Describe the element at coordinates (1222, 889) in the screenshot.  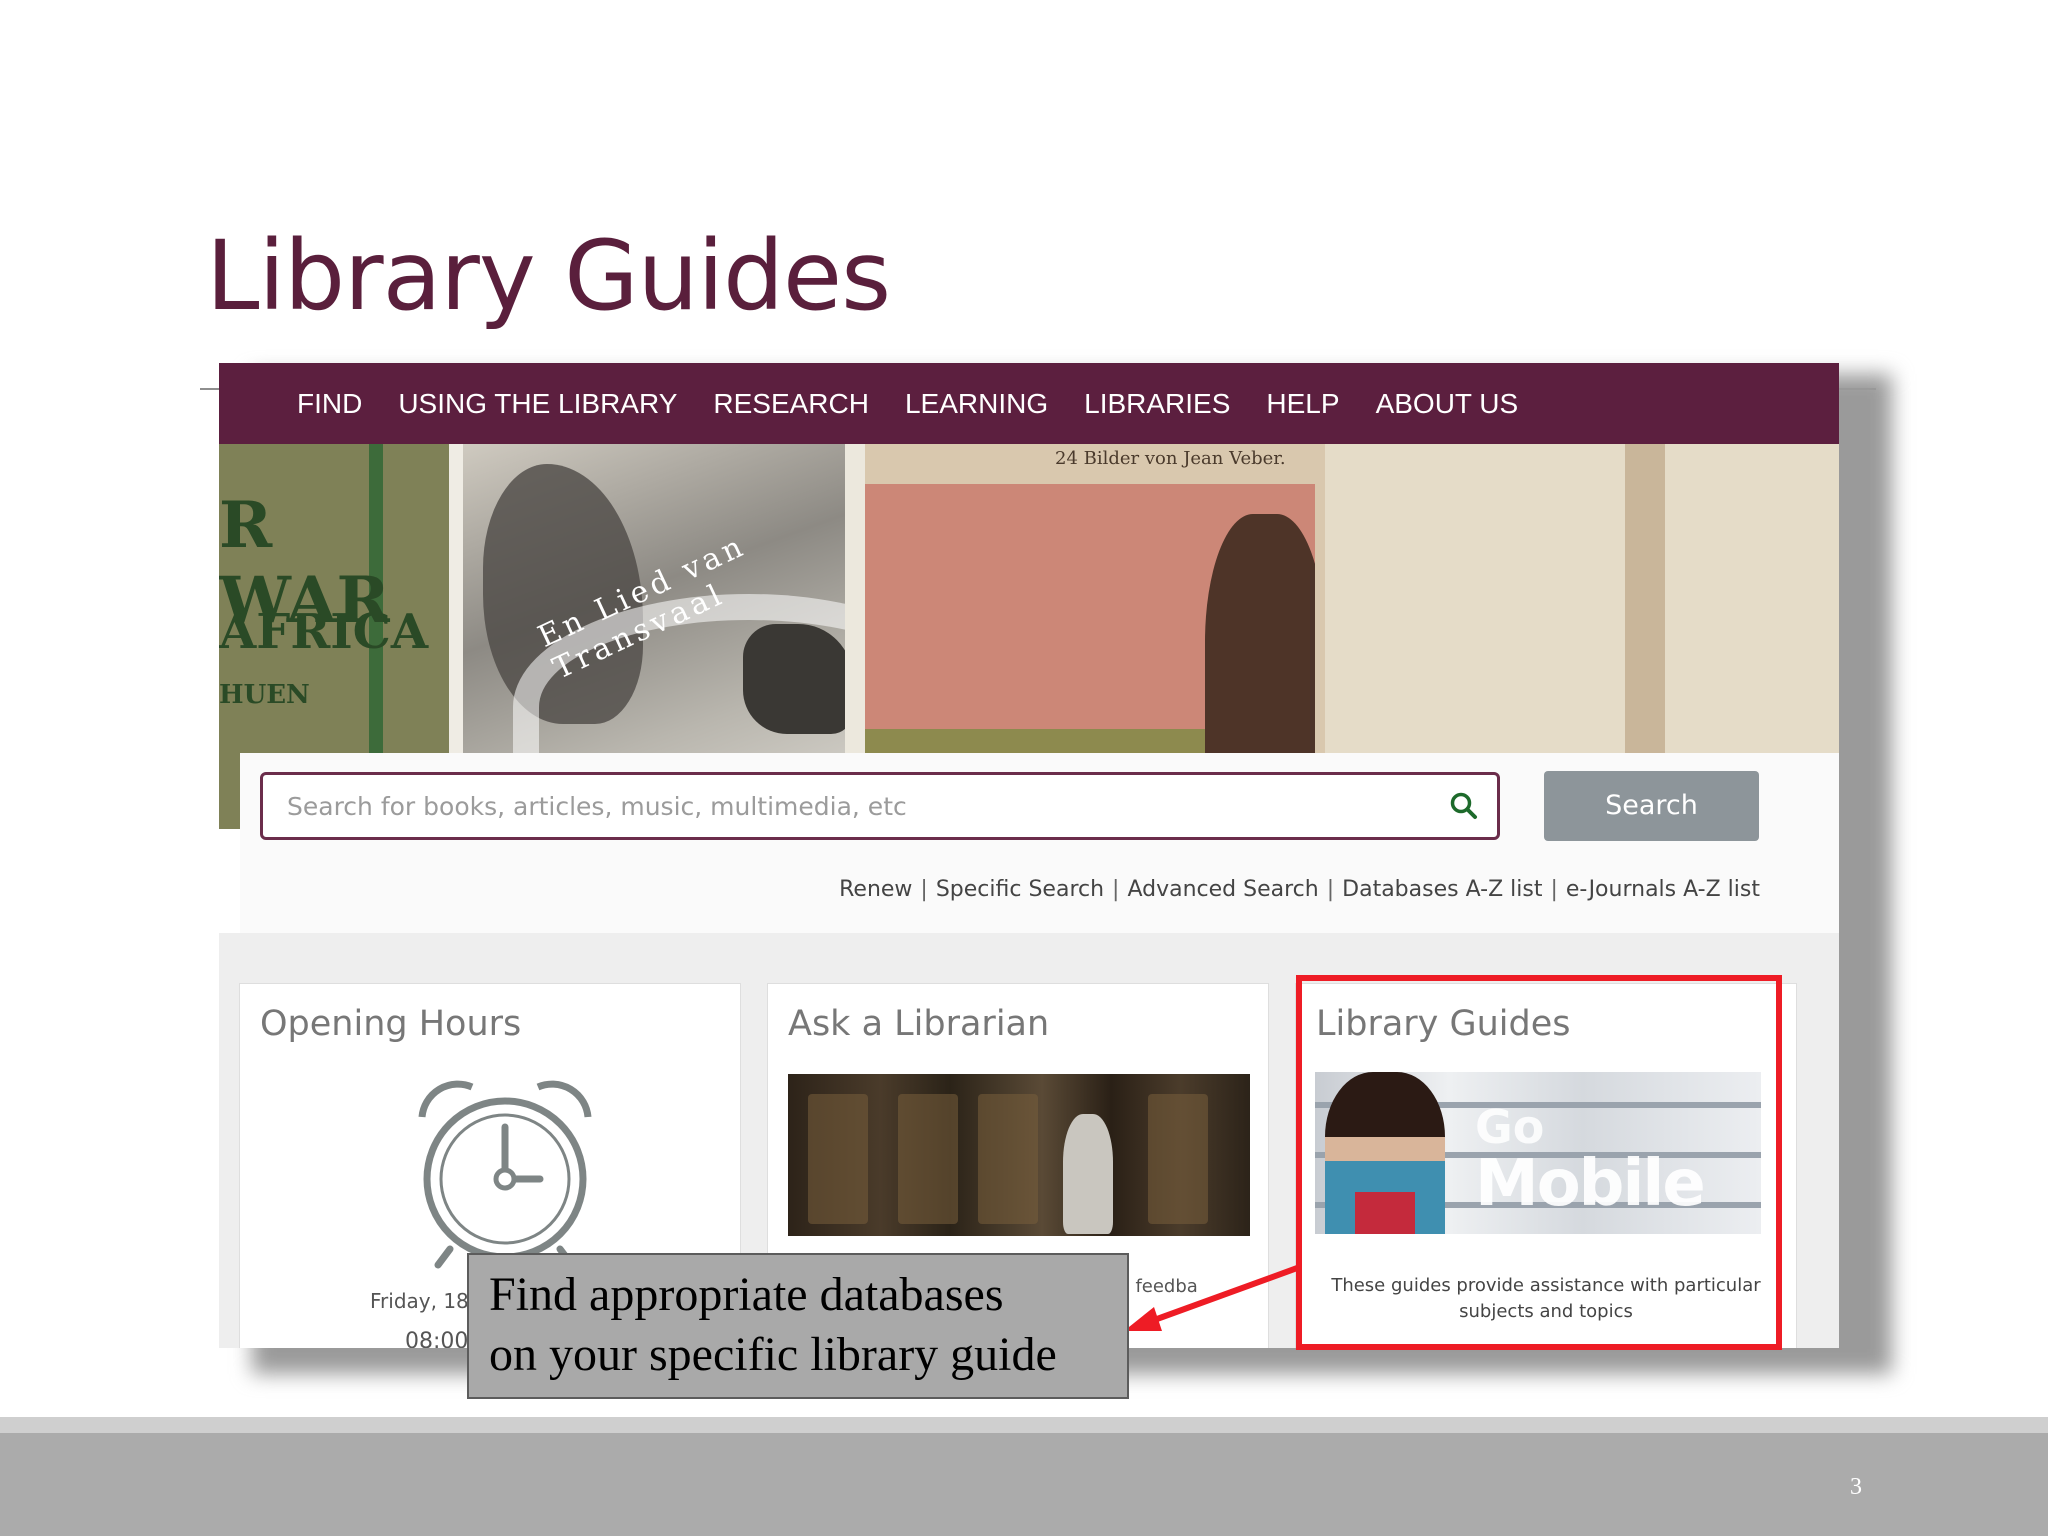
I see `link-advanced-search: Advanced Search` at that location.